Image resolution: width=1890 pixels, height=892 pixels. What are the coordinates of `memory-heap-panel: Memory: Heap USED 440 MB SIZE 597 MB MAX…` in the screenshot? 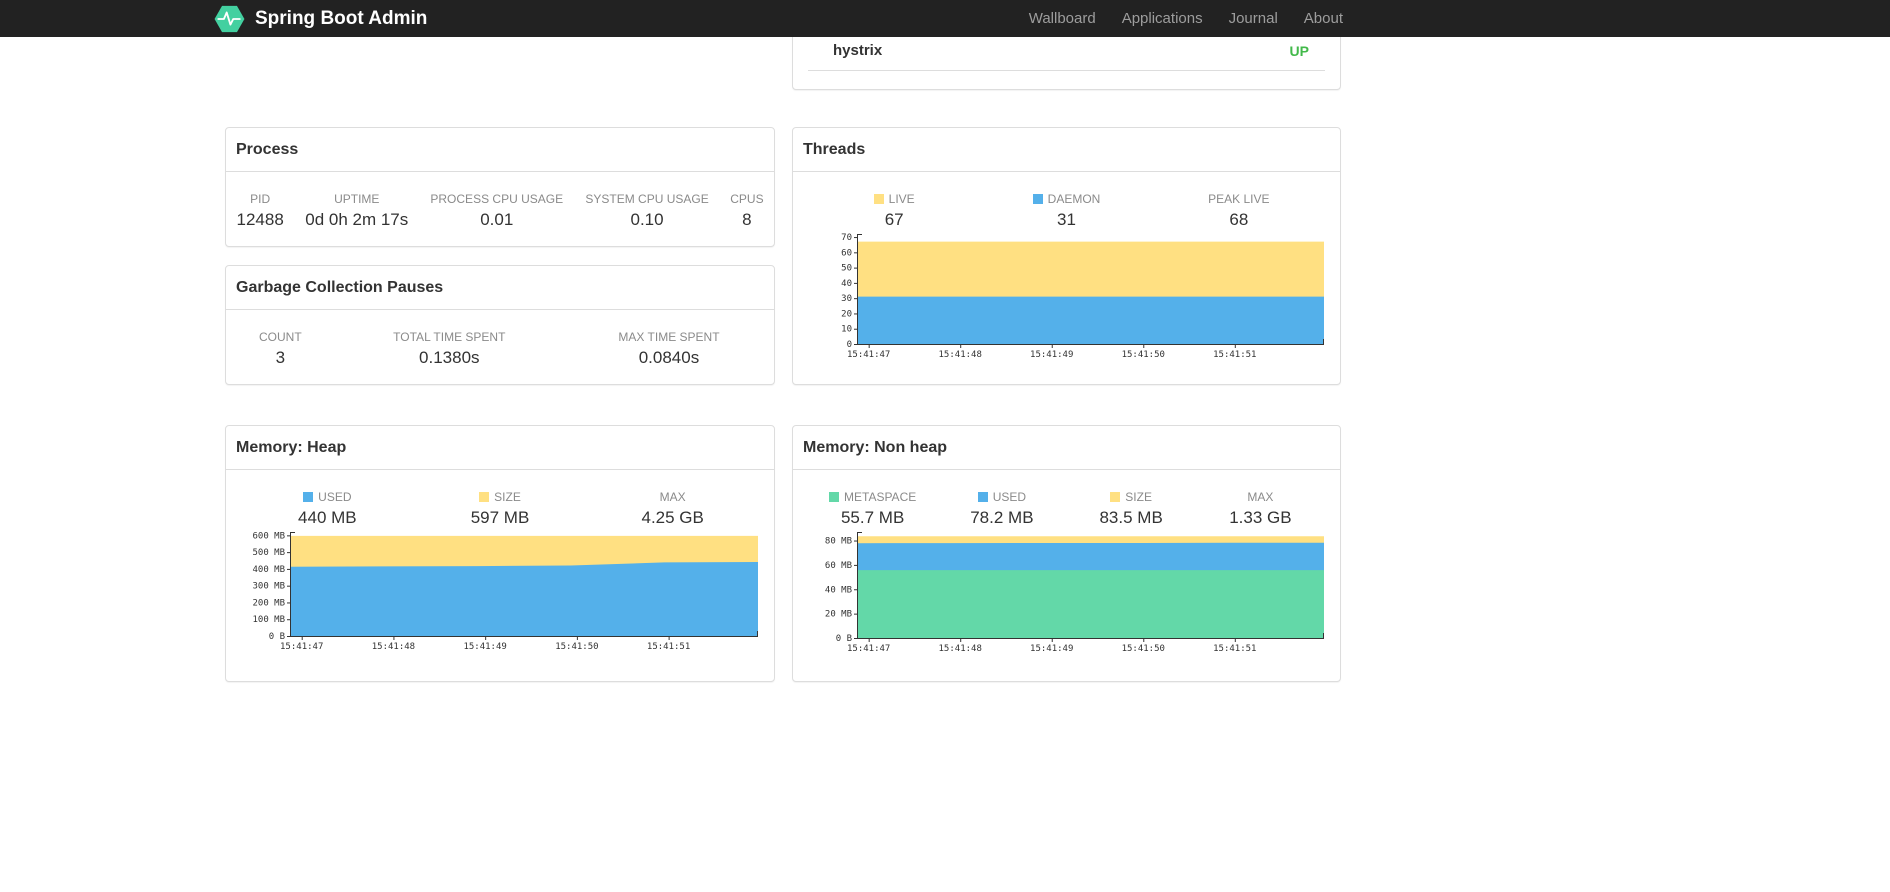 It's located at (500, 553).